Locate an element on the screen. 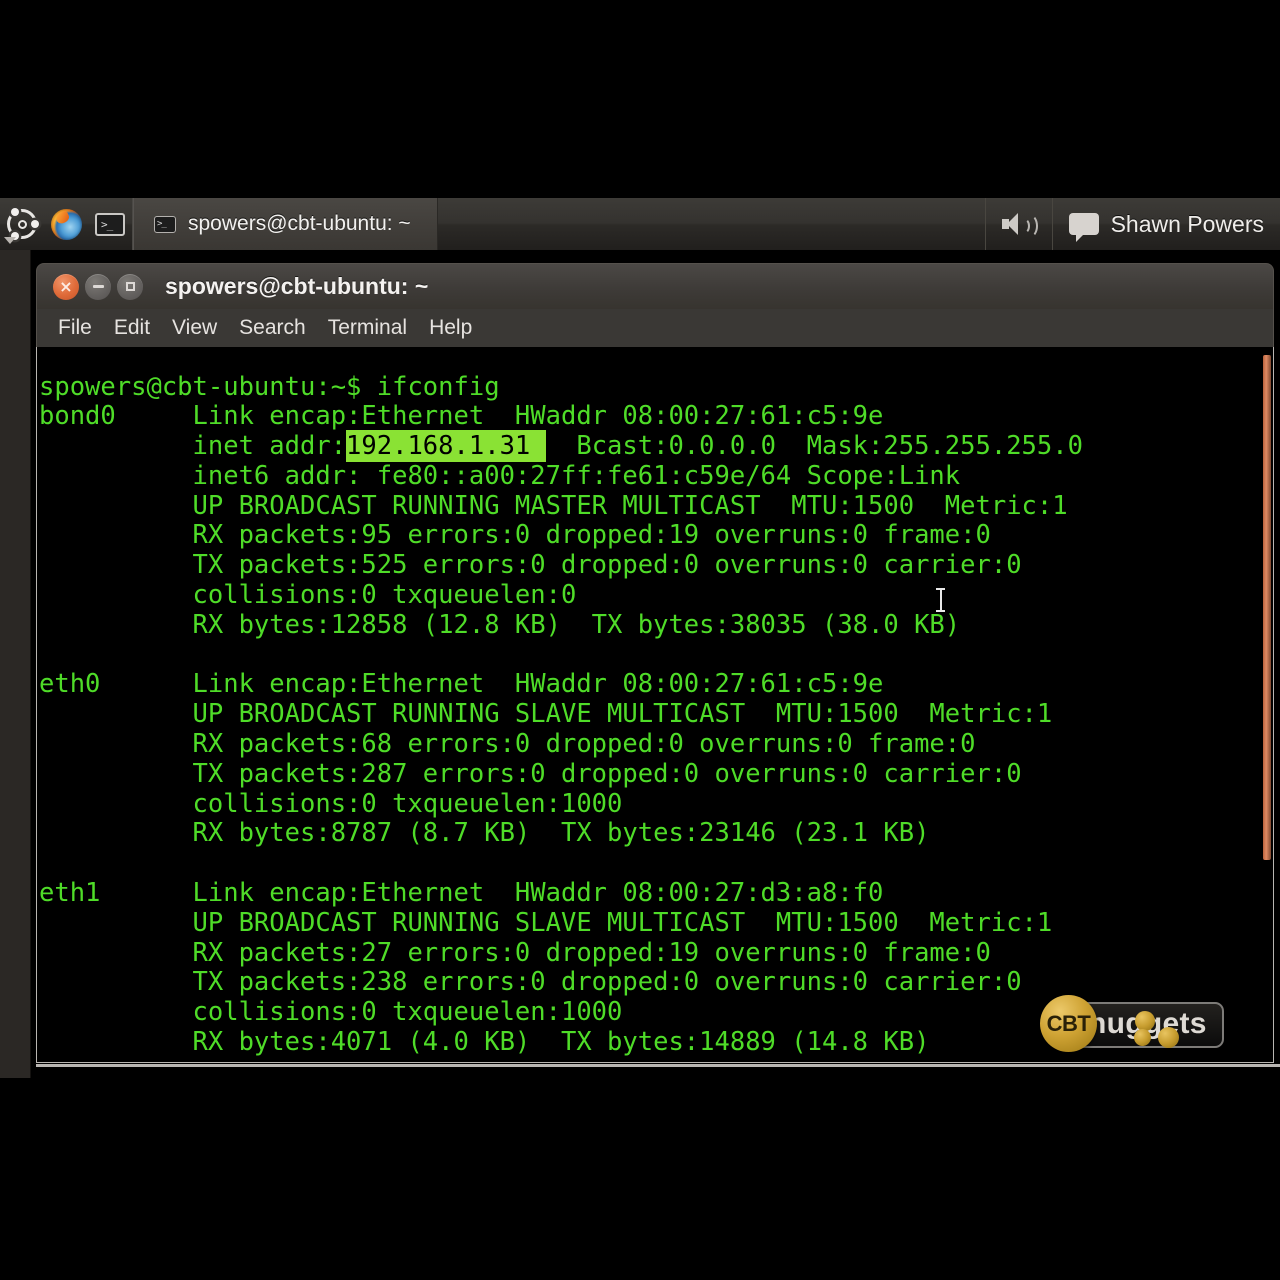  close-button: × is located at coordinates (66, 286).